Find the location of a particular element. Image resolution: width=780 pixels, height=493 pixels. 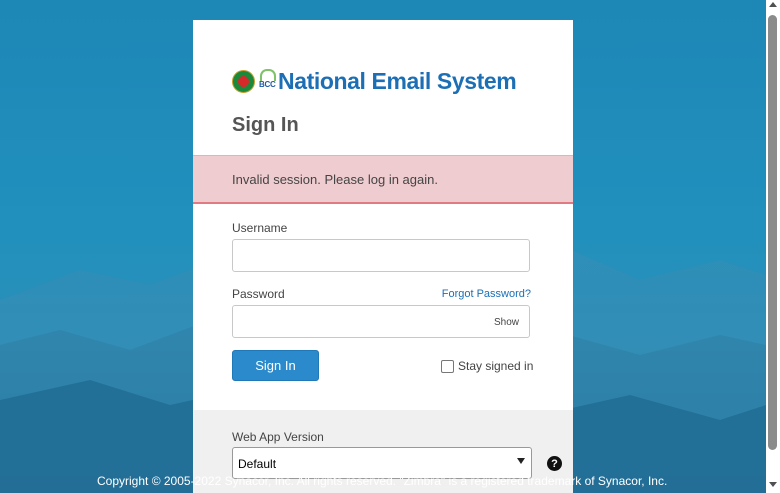

web-app-version-label: Web App Version is located at coordinates (278, 437).